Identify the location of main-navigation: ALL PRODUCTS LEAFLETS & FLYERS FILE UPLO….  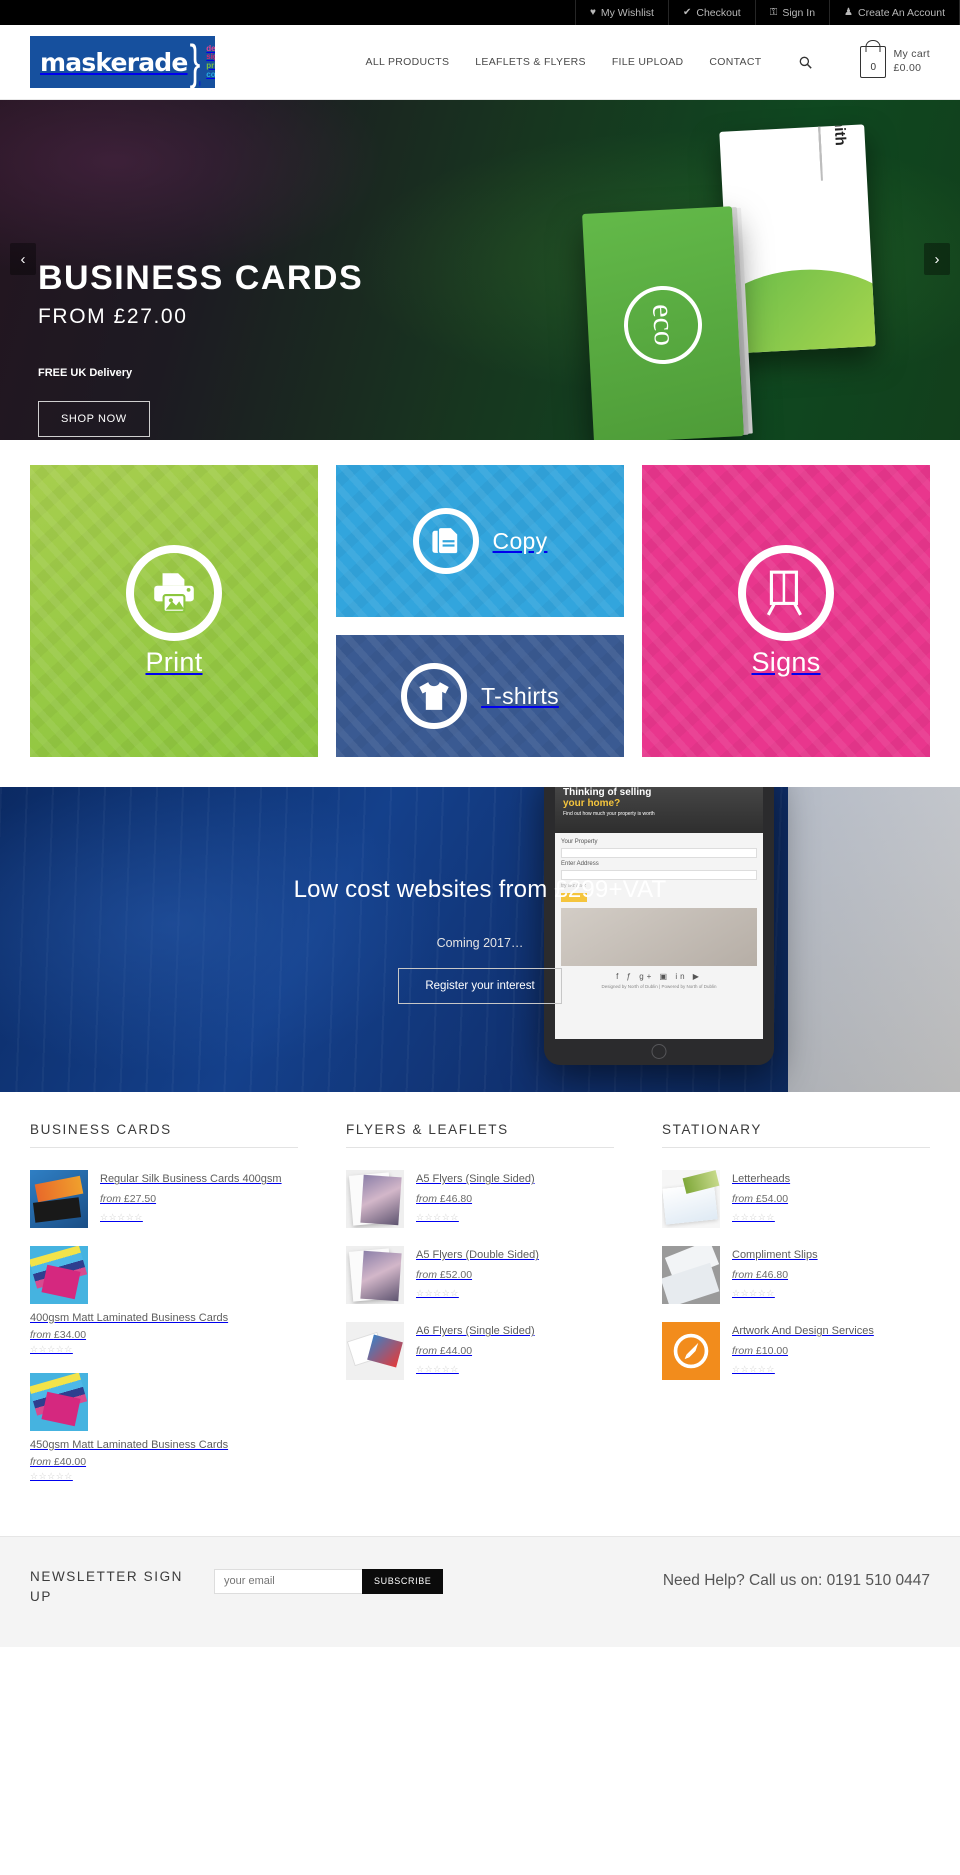
(648, 62).